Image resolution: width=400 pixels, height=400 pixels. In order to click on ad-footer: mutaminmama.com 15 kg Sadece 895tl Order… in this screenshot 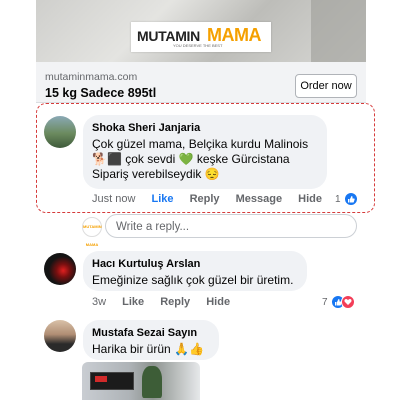, I will do `click(201, 82)`.